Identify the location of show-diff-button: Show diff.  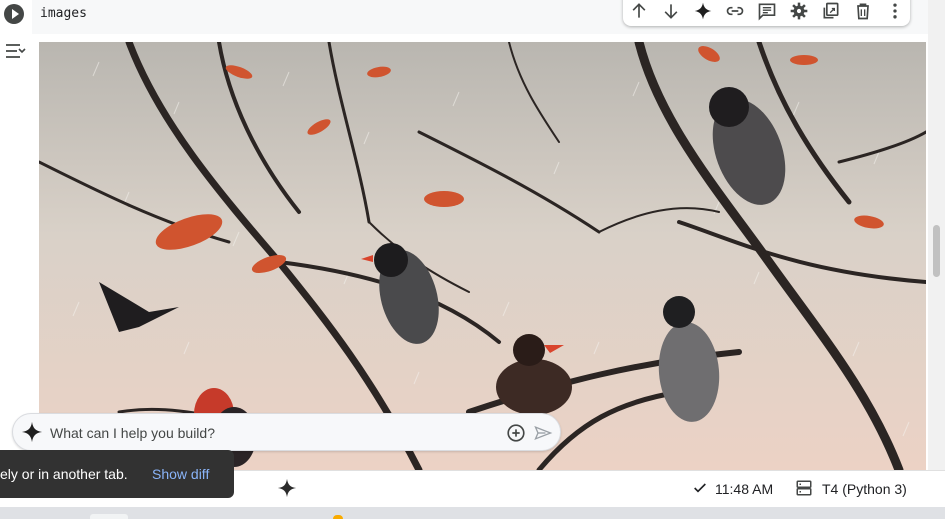
(180, 474).